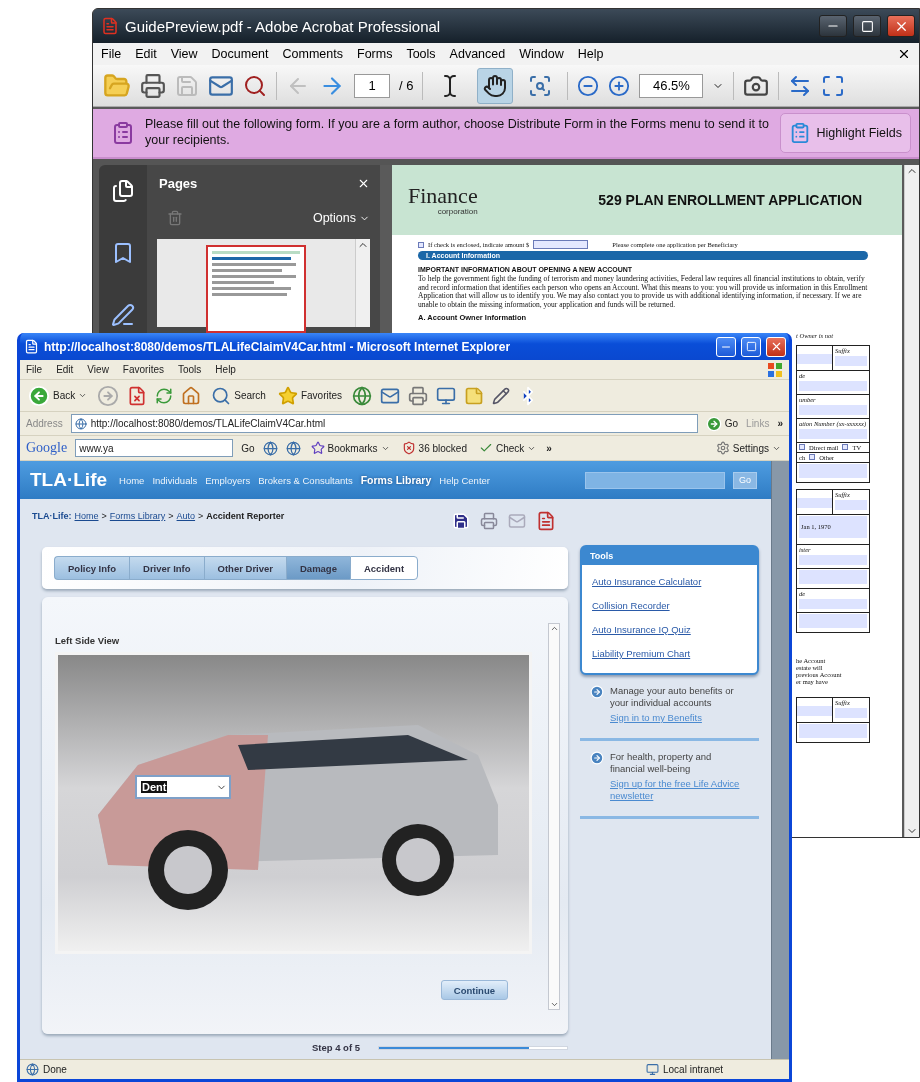 This screenshot has width=920, height=1082. Describe the element at coordinates (384, 423) in the screenshot. I see `address-field: http://localhost:8080/demos/TLALifeClaimV4Car.html` at that location.